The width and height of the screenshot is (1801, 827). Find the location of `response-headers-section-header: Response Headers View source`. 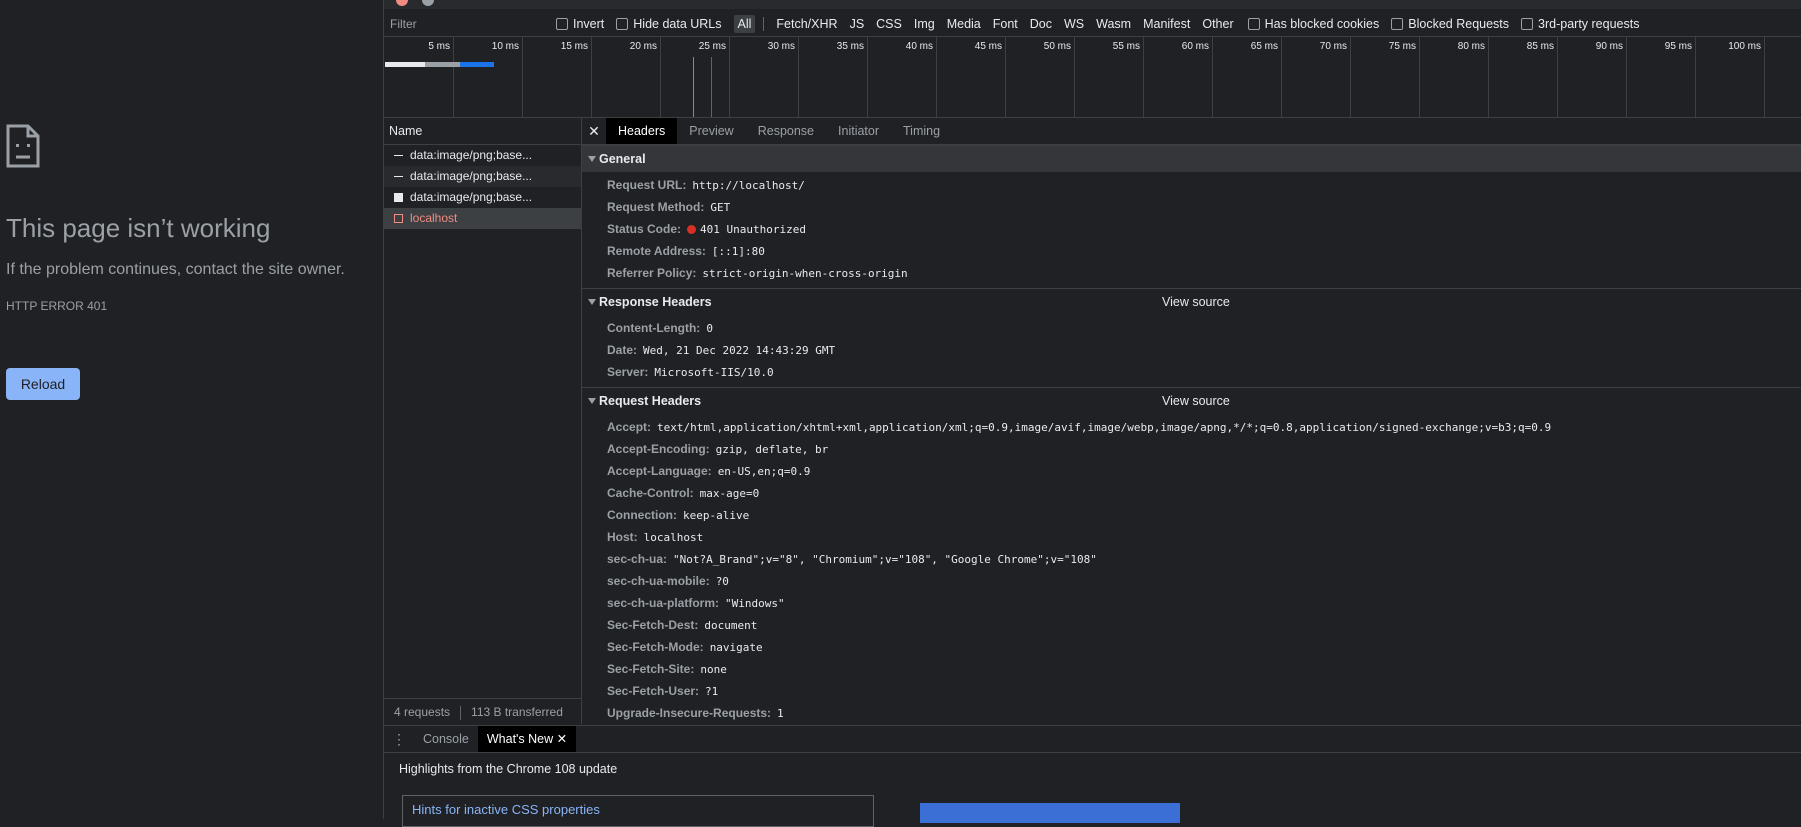

response-headers-section-header: Response Headers View source is located at coordinates (1191, 301).